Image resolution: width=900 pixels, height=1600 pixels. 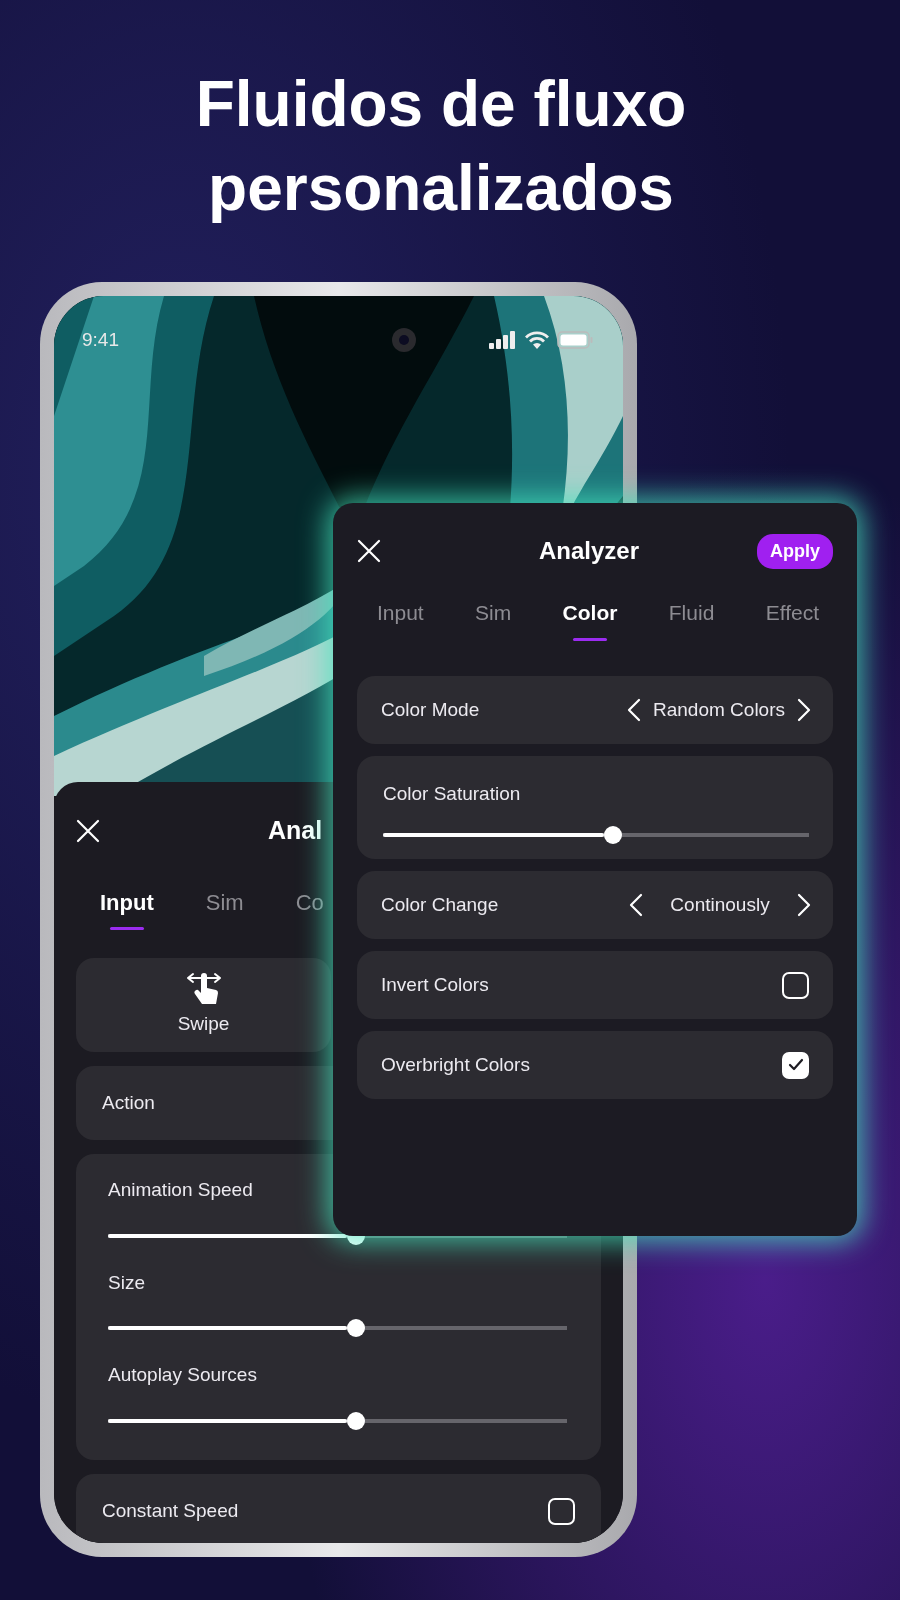 I want to click on camera-icon, so click(x=404, y=340).